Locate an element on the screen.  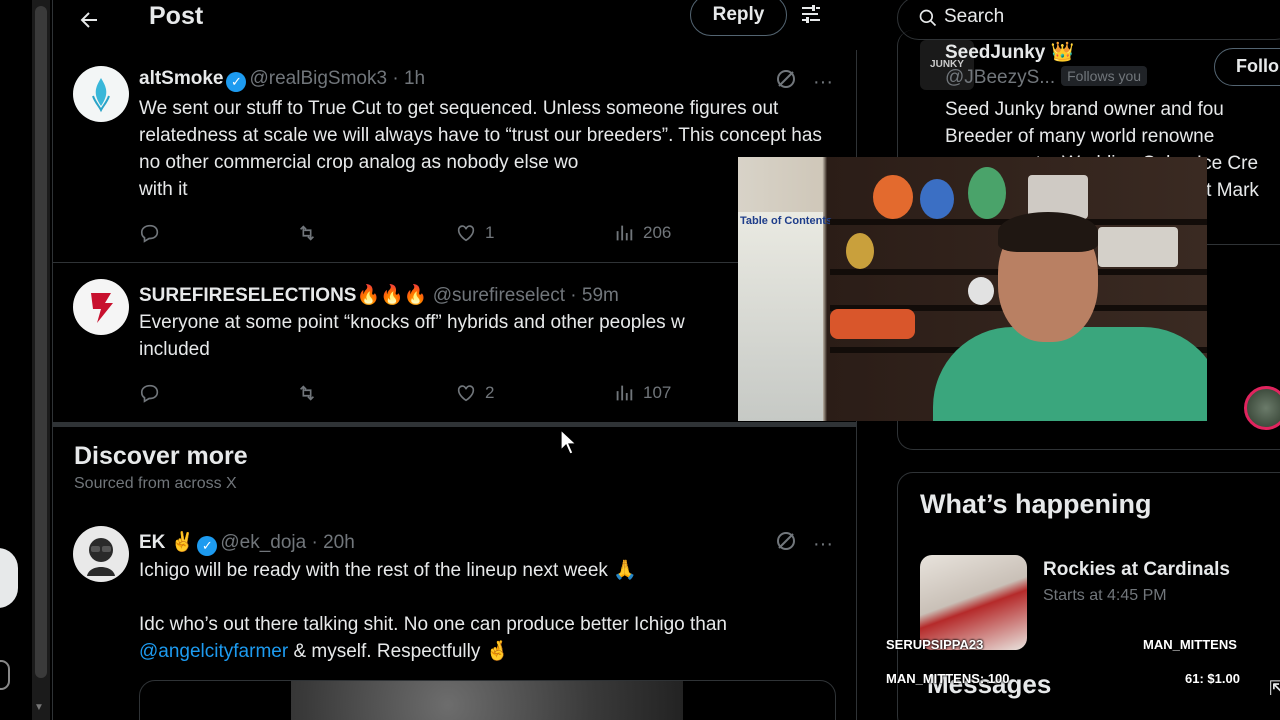
post-media-card is located at coordinates (487, 700).